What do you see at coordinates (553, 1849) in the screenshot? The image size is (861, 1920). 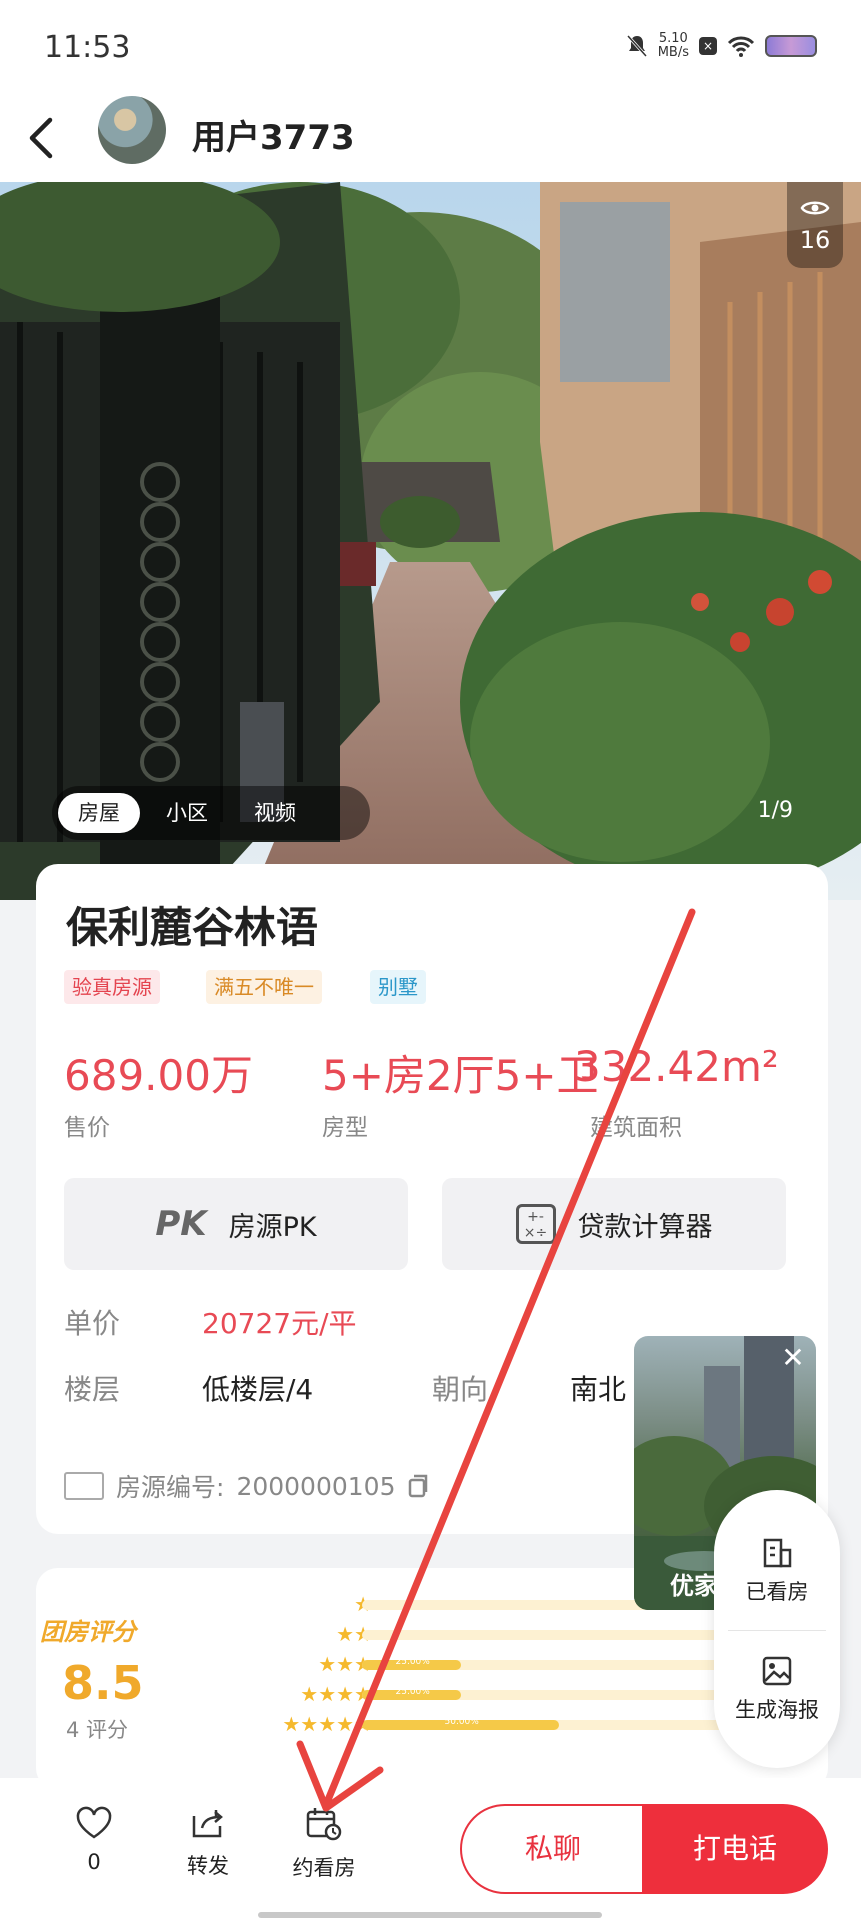 I see `private-chat-button: 私聊` at bounding box center [553, 1849].